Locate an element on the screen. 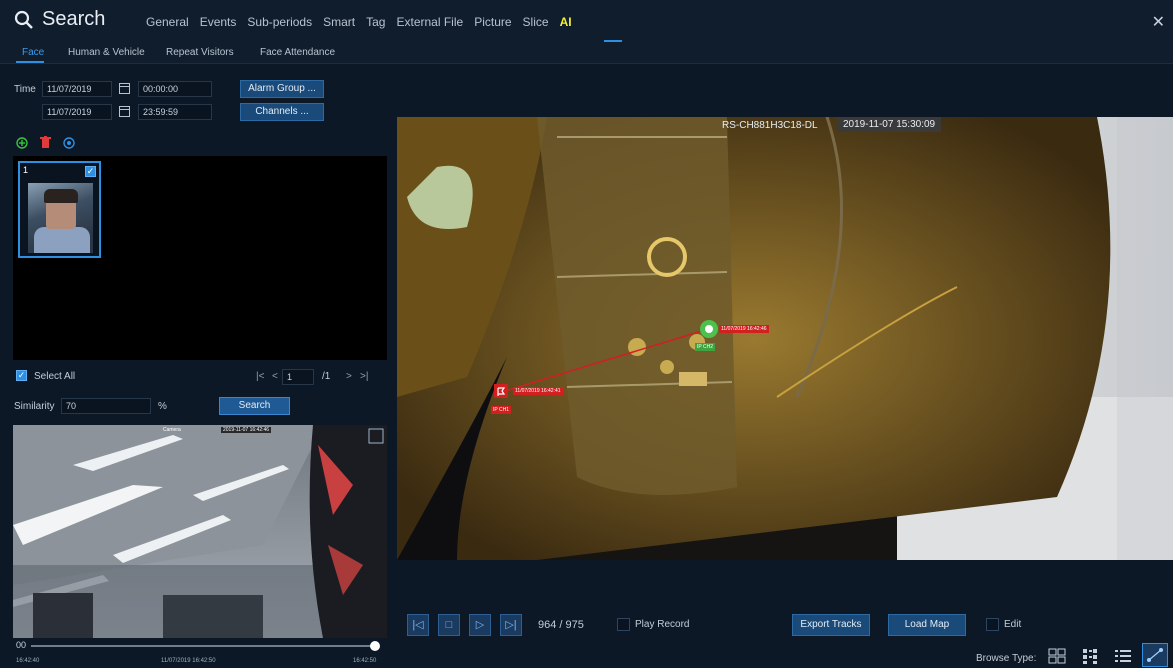 This screenshot has width=1173, height=668. track-ch2-label: IP CH2 is located at coordinates (705, 347).